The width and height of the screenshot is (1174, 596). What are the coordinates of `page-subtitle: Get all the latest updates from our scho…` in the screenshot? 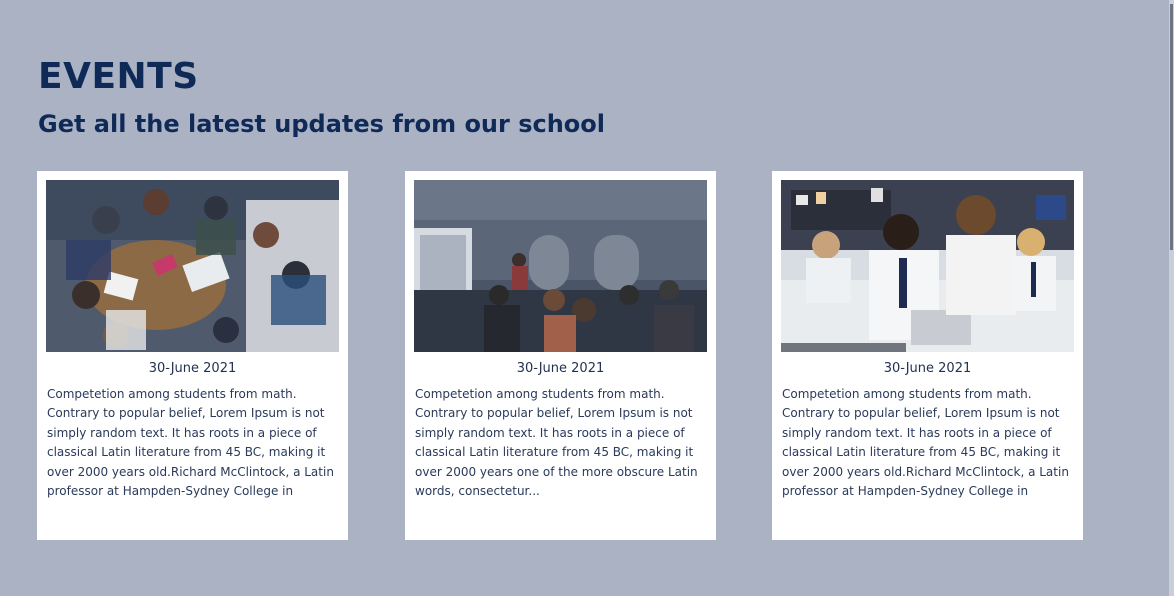 It's located at (322, 124).